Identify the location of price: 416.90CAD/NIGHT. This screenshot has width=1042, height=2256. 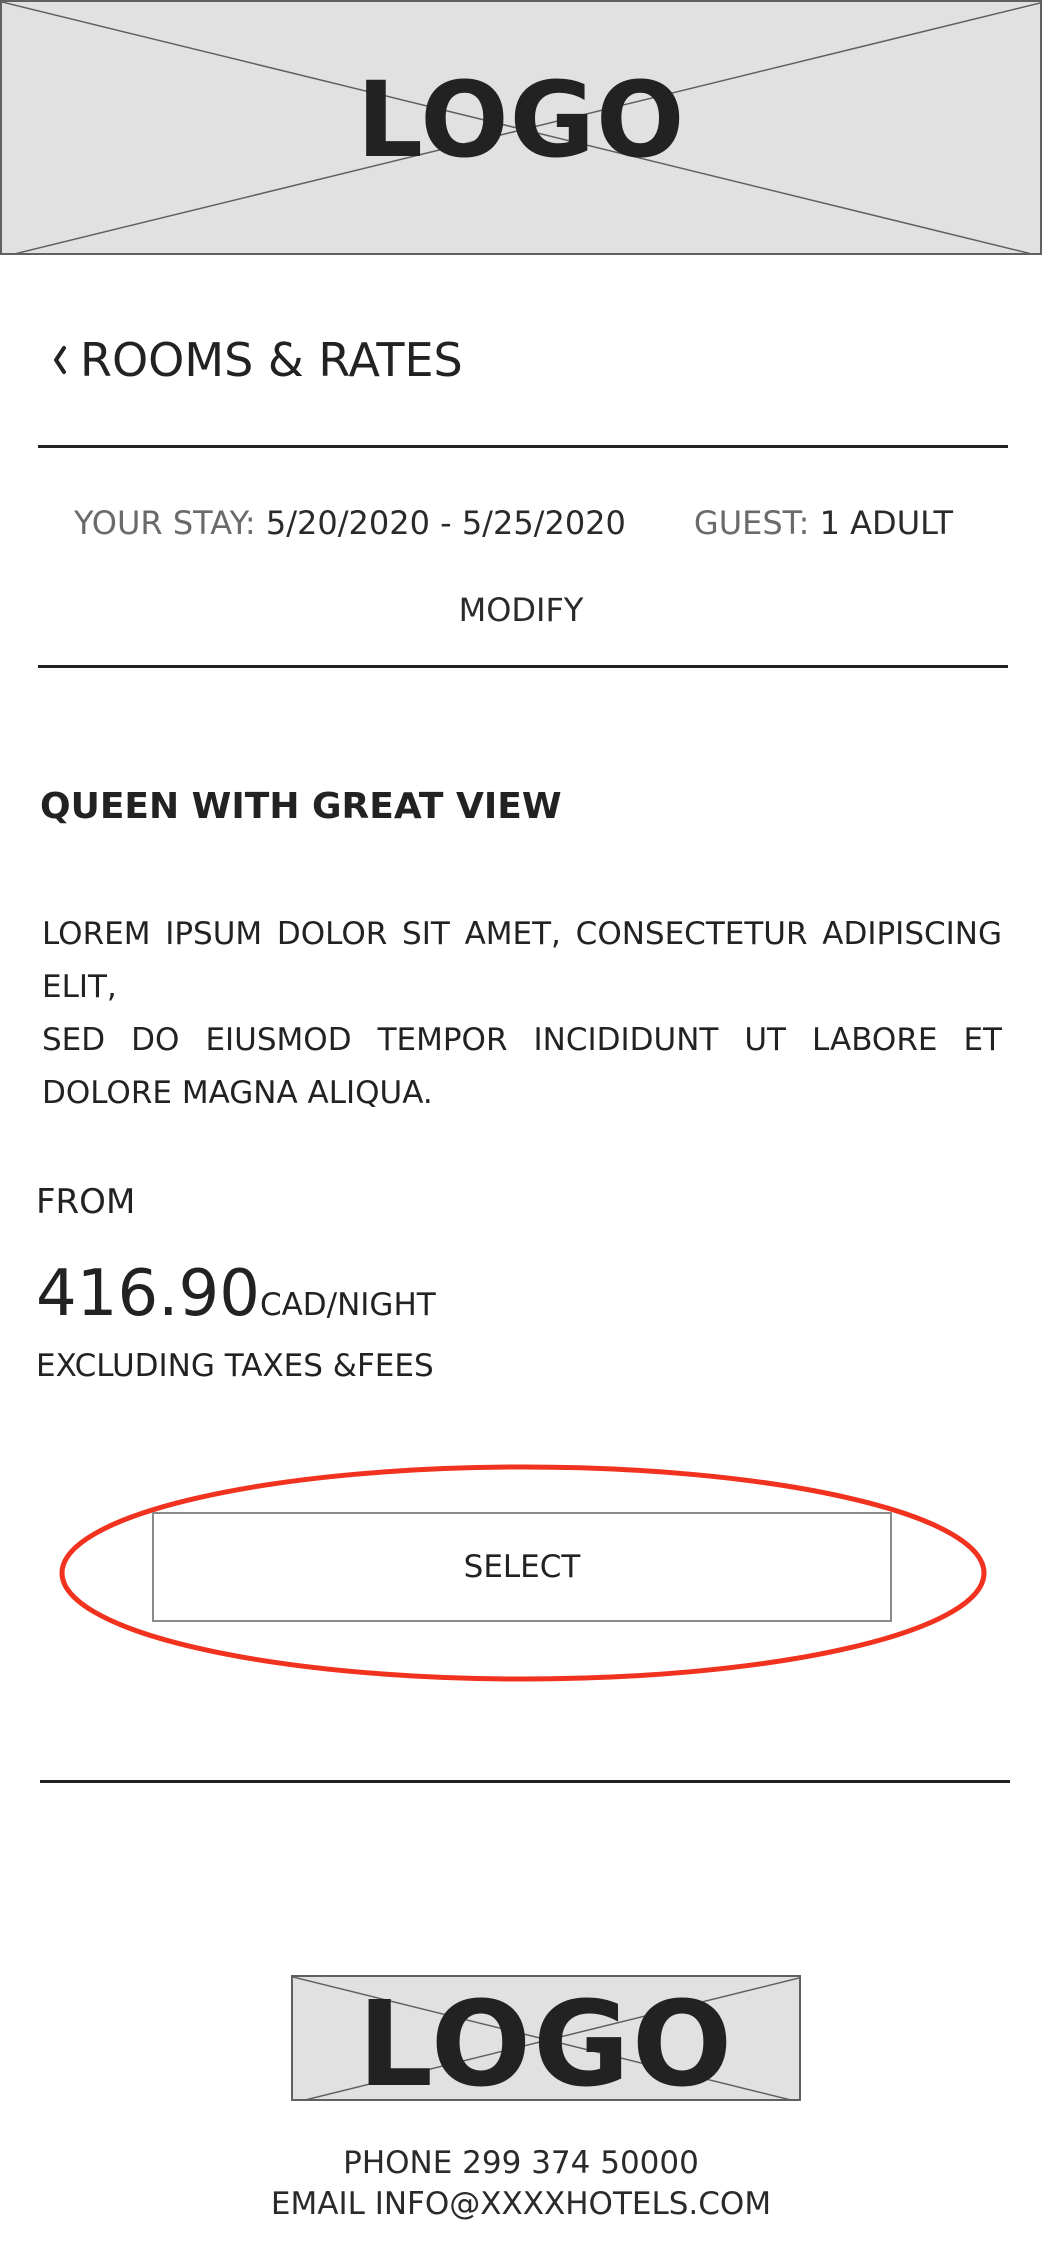
(236, 1294).